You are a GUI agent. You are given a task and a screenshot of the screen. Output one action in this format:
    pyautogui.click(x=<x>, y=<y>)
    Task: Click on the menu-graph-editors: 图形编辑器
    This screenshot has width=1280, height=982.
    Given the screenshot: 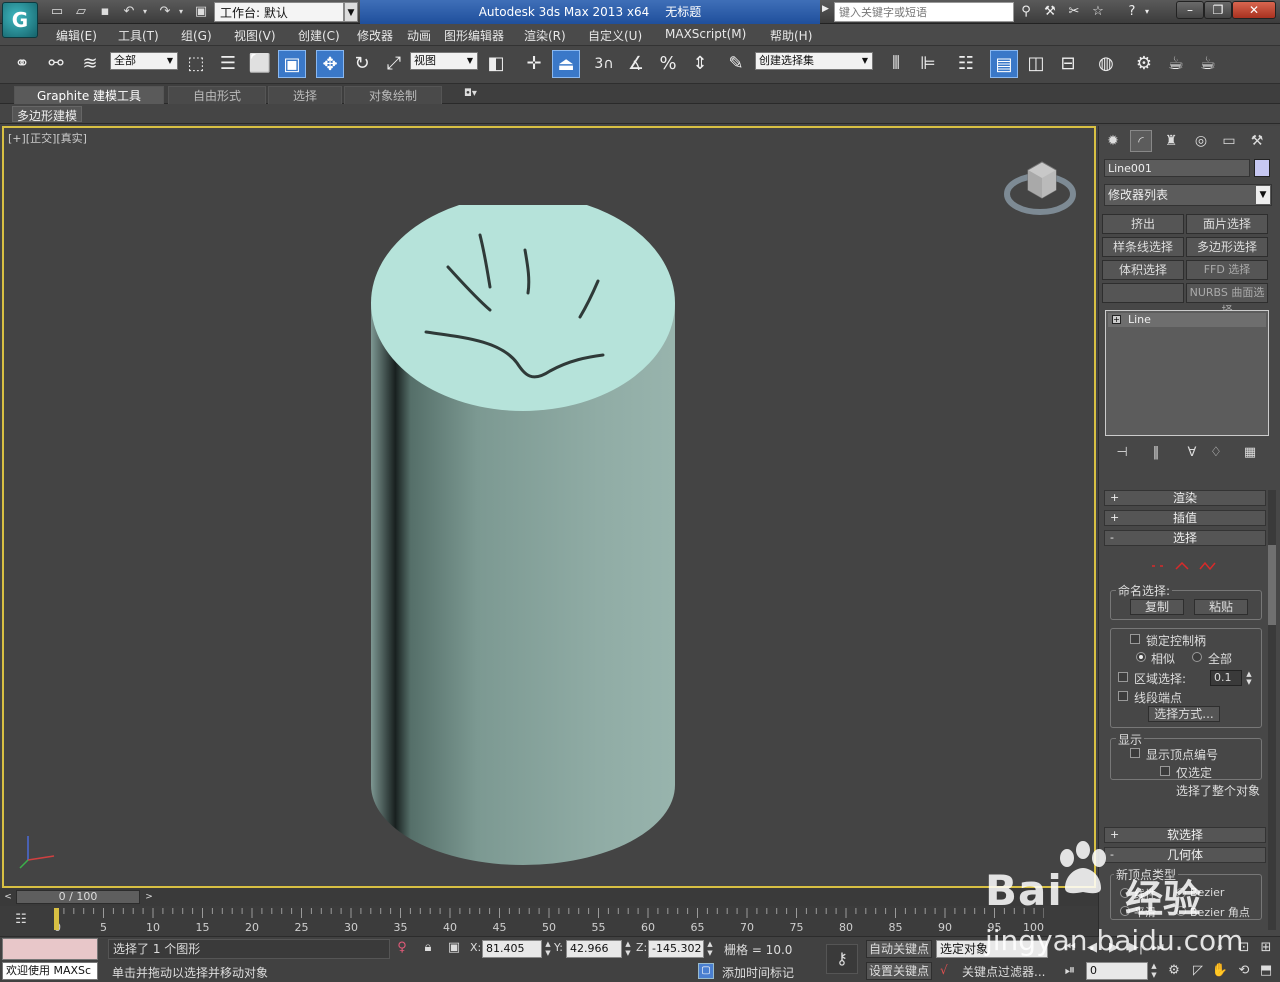 What is the action you would take?
    pyautogui.click(x=474, y=35)
    